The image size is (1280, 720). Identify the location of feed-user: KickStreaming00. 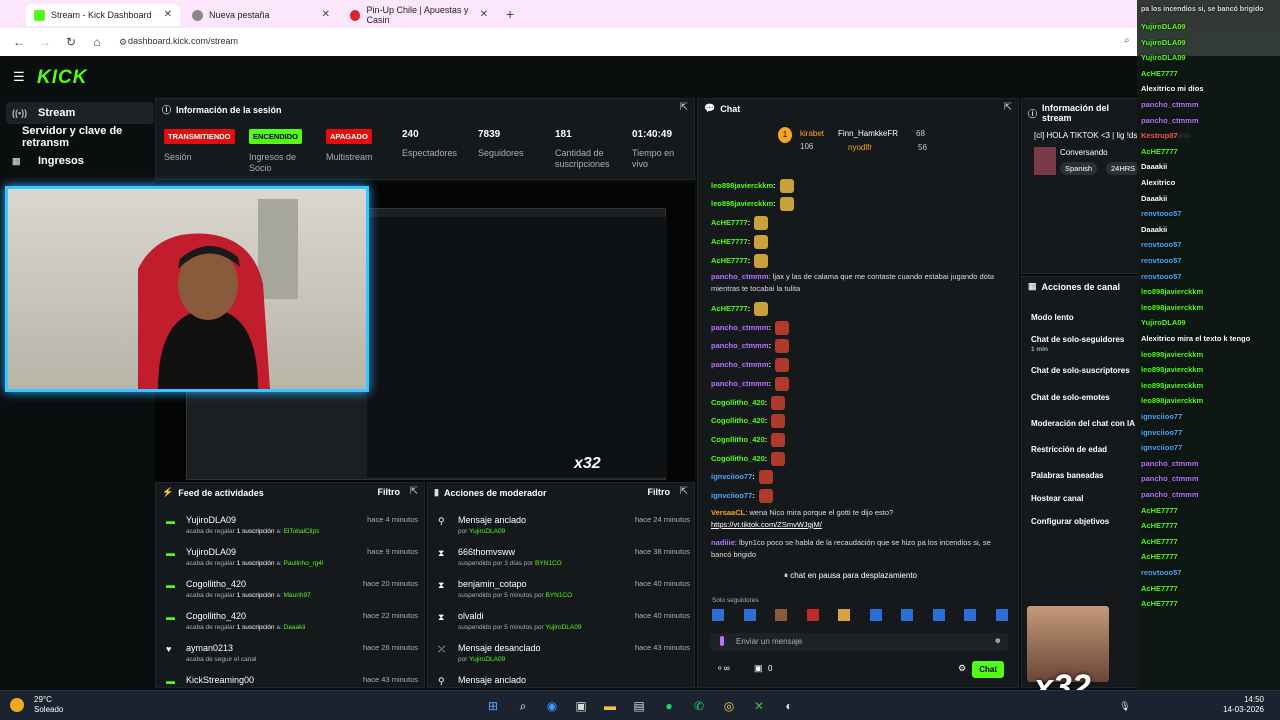
(220, 680).